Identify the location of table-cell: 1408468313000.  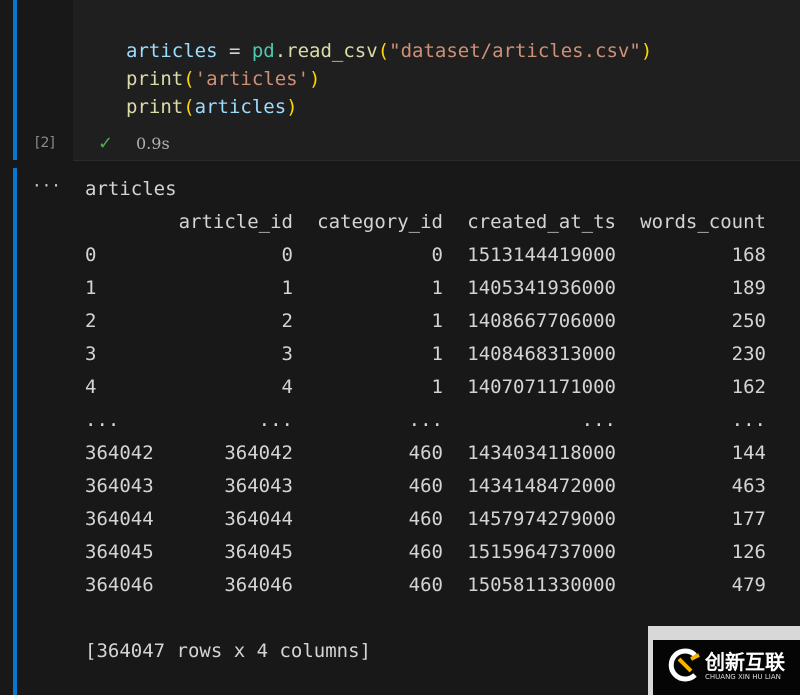
(541, 354).